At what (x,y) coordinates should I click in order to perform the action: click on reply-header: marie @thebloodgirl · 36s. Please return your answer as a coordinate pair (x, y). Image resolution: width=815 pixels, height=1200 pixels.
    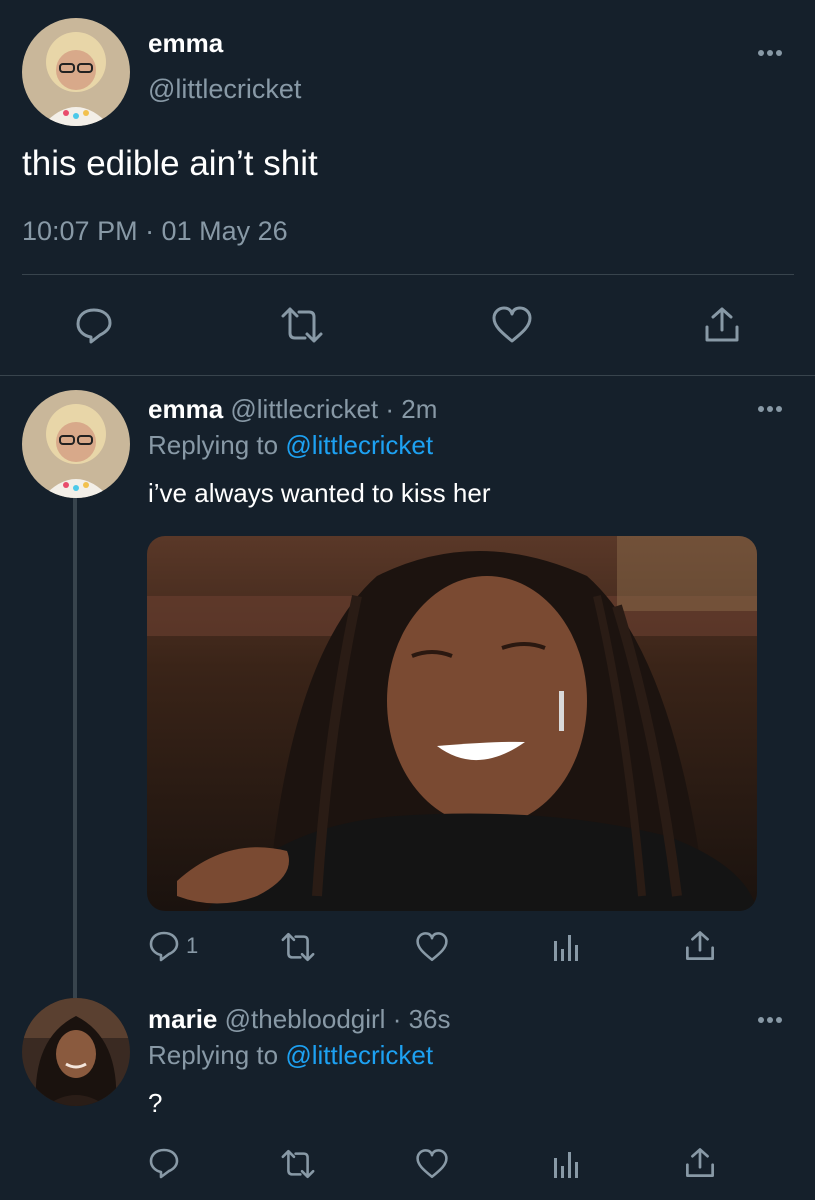
    Looking at the image, I should click on (299, 1019).